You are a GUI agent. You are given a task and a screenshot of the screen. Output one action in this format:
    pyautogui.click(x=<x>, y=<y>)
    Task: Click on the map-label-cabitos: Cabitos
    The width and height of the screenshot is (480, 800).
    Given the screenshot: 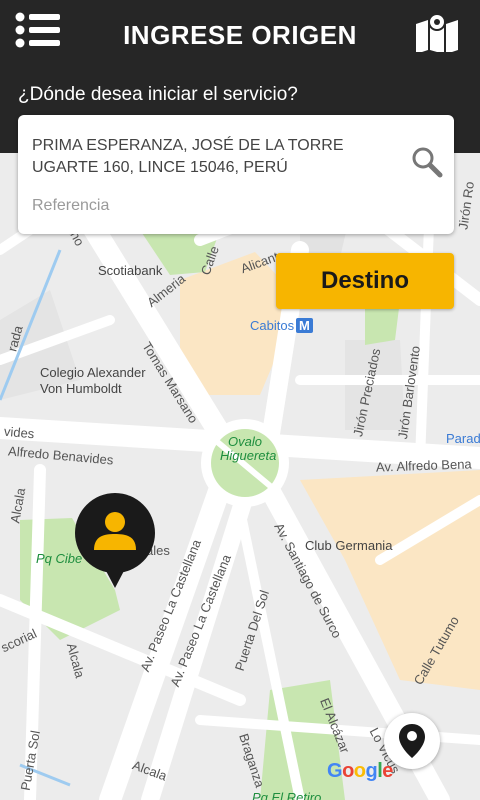 What is the action you would take?
    pyautogui.click(x=272, y=325)
    